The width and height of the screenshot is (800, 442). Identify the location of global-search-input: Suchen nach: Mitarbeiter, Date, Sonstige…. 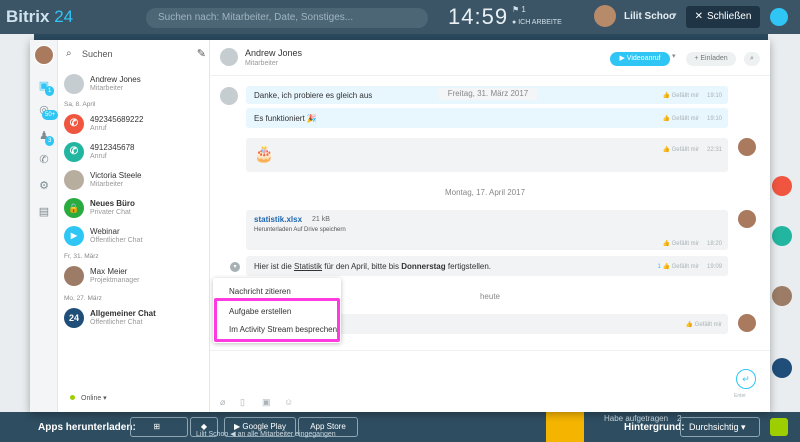
(287, 18).